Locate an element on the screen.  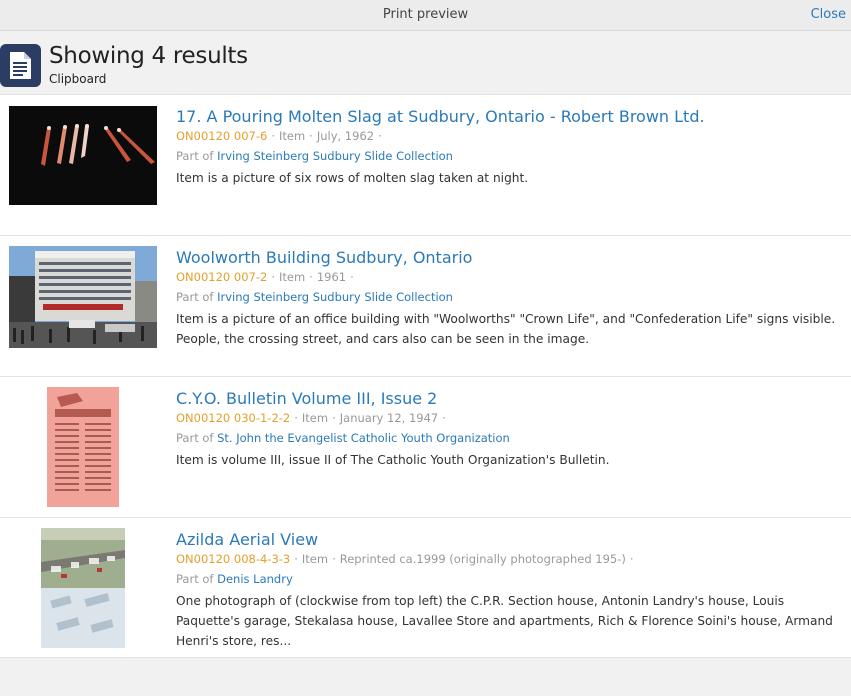
page-subtitle: Clipboard is located at coordinates (78, 79).